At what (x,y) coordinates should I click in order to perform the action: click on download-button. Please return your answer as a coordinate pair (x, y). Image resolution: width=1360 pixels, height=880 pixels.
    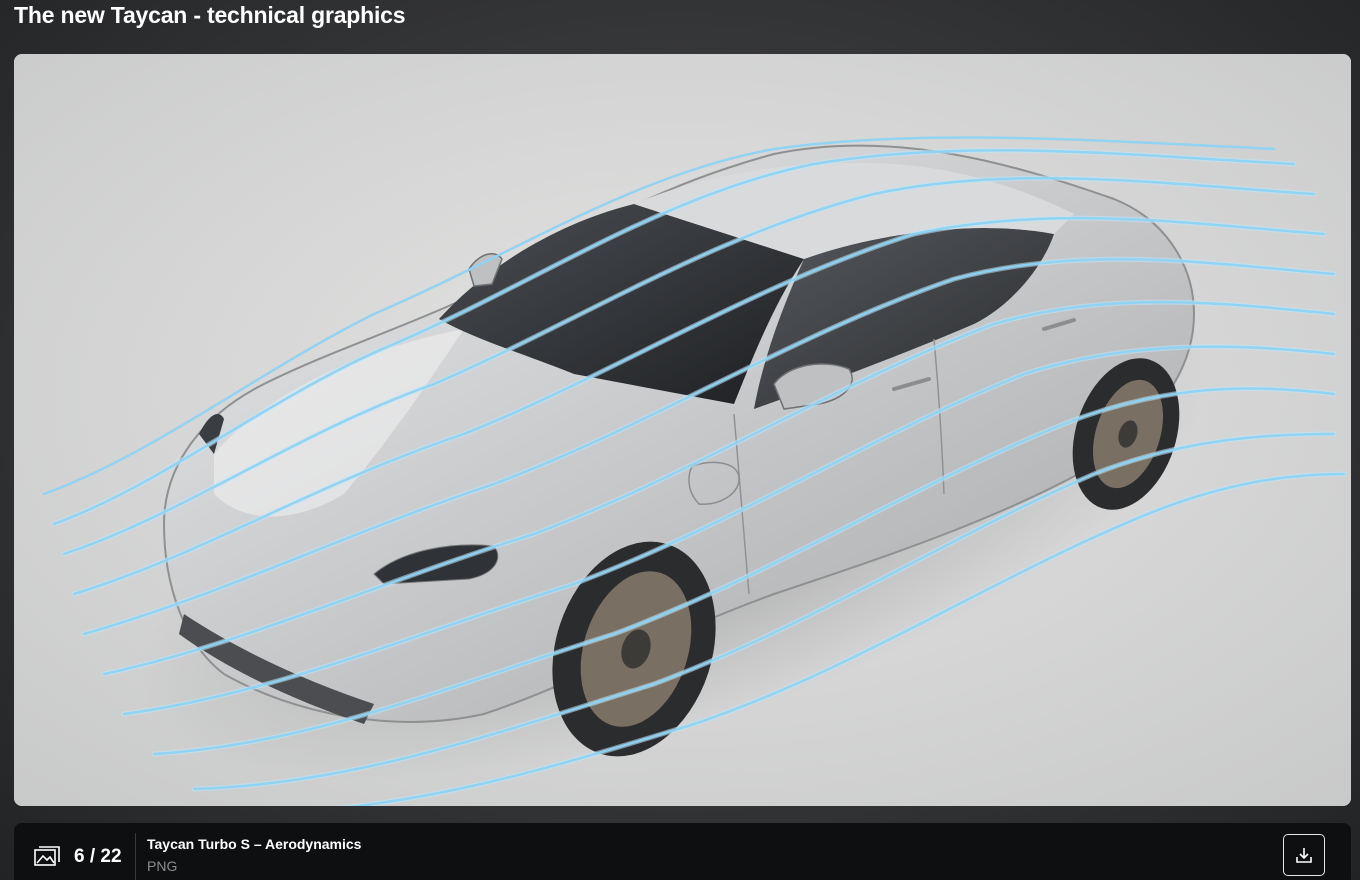
    Looking at the image, I should click on (1304, 855).